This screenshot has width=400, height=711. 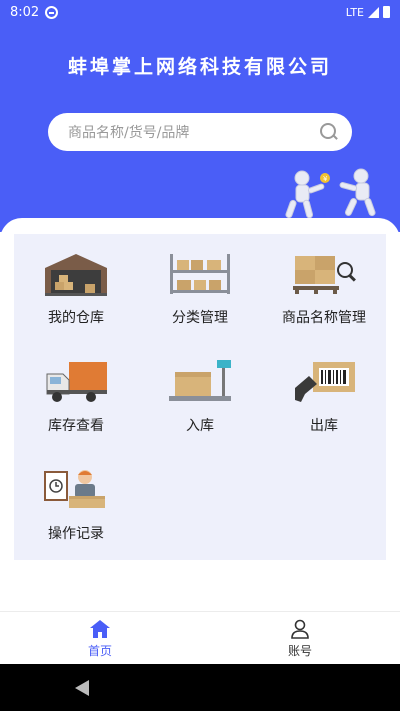 I want to click on menu-item-product-names: 商品名称管理, so click(x=324, y=288).